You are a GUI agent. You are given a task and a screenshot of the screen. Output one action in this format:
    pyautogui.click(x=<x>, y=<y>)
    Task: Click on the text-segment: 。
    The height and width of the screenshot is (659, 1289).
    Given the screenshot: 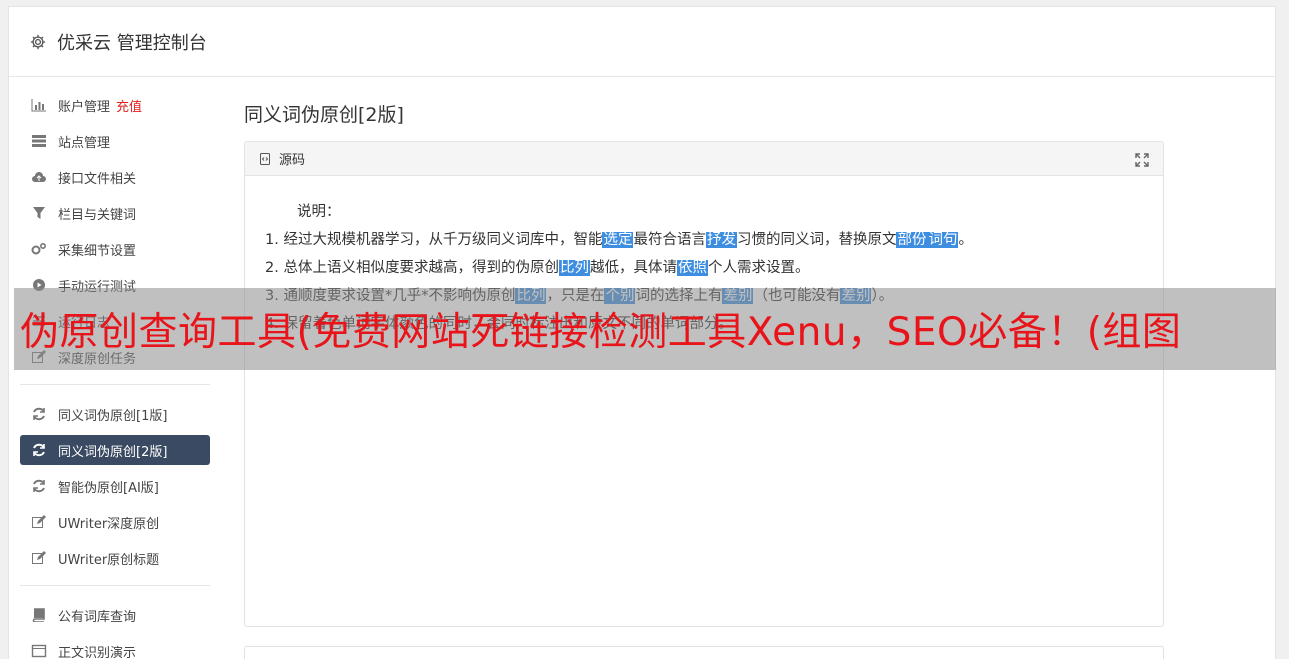 What is the action you would take?
    pyautogui.click(x=965, y=240)
    